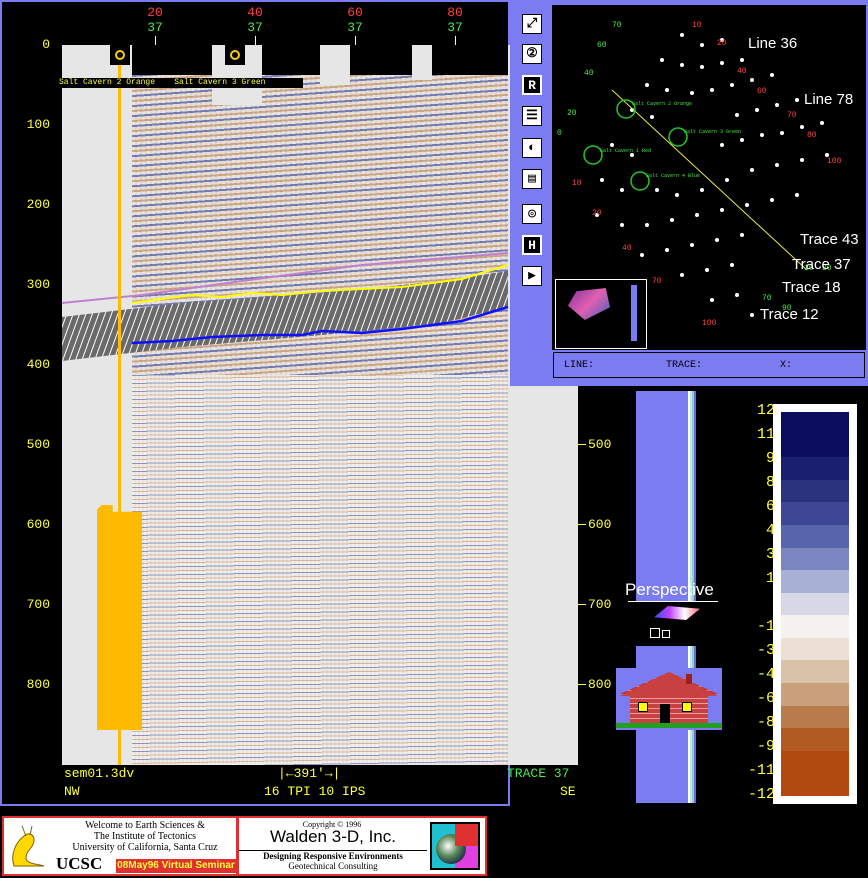 Image resolution: width=868 pixels, height=878 pixels. I want to click on map-label-trace18: Trace 18, so click(811, 287).